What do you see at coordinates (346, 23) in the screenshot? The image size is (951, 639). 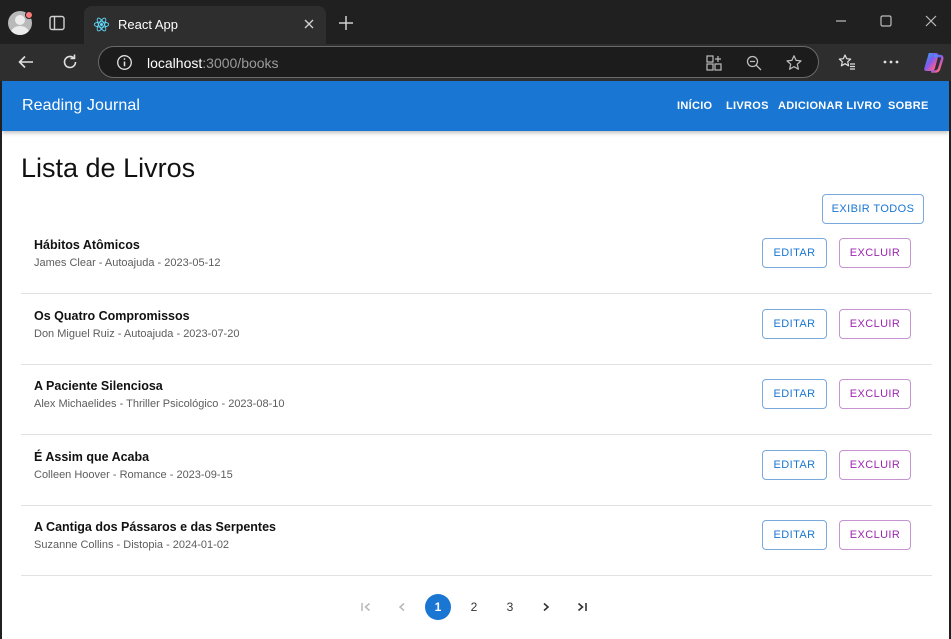 I see `new-tab-icon` at bounding box center [346, 23].